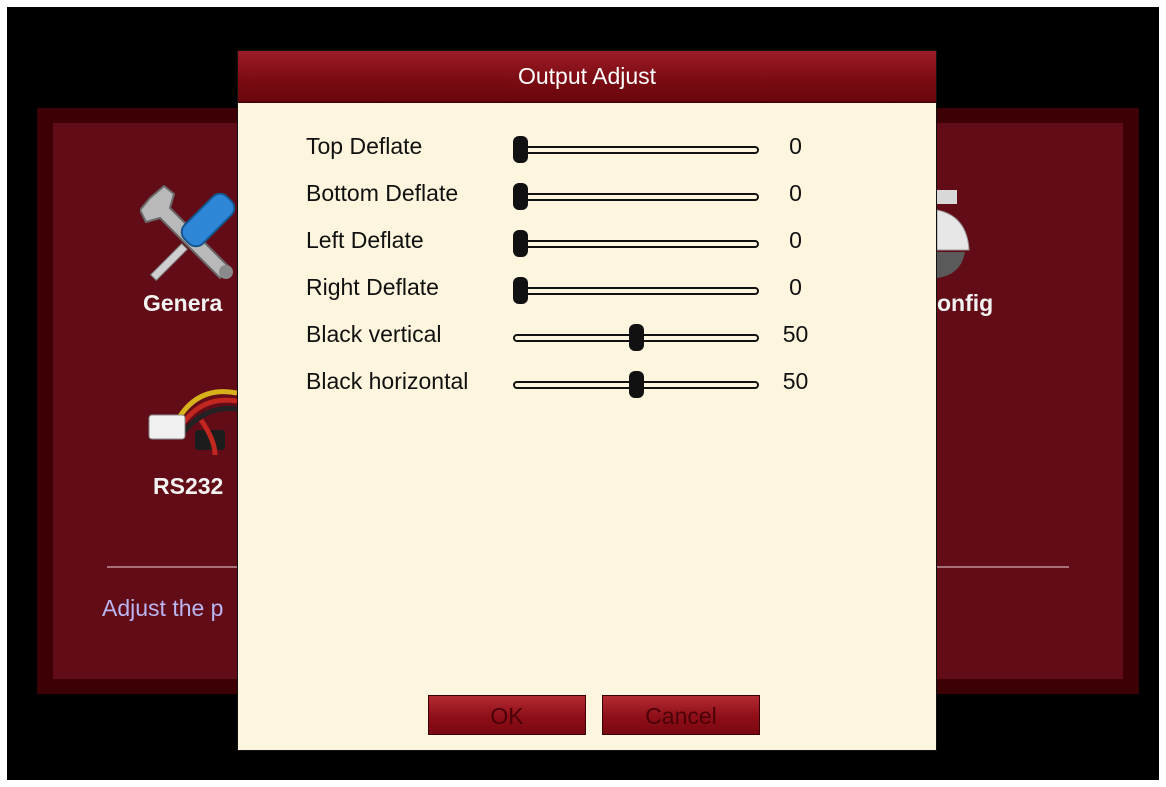  I want to click on wrench-screwdriver-icon, so click(188, 233).